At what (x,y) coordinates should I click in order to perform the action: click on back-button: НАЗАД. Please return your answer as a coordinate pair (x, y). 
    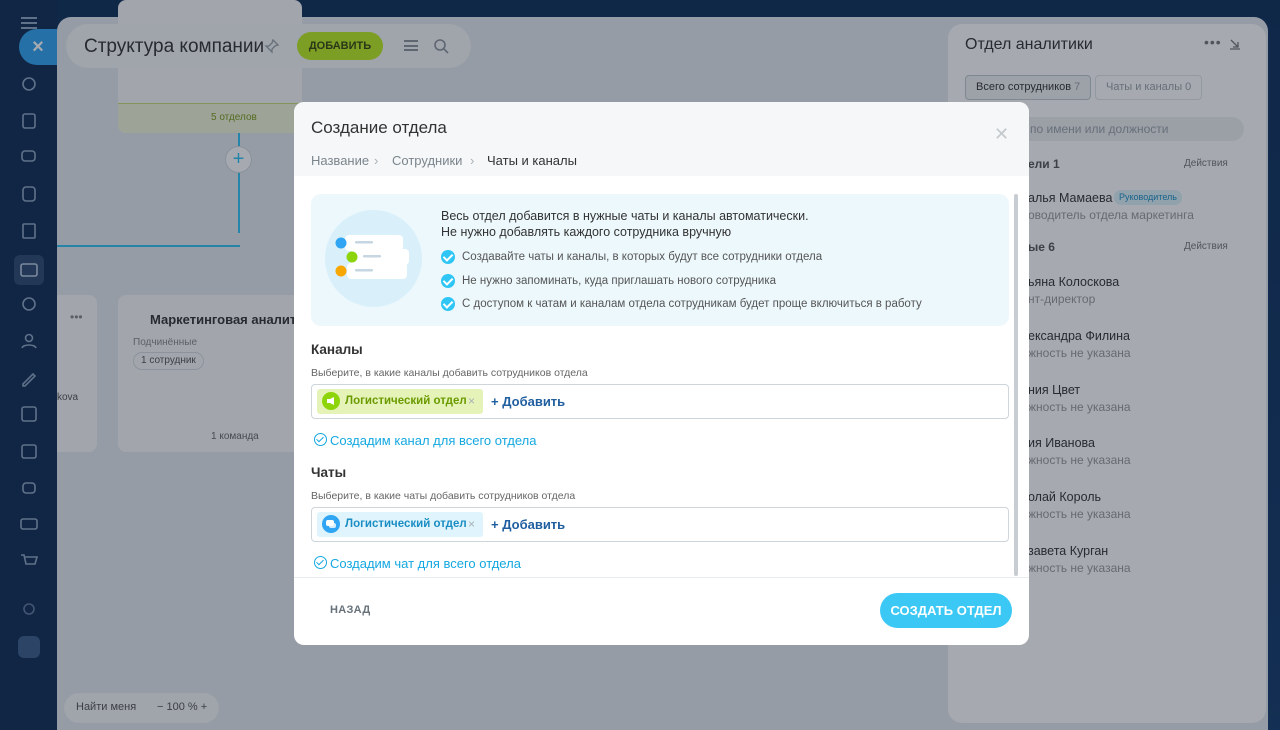
    Looking at the image, I should click on (350, 610).